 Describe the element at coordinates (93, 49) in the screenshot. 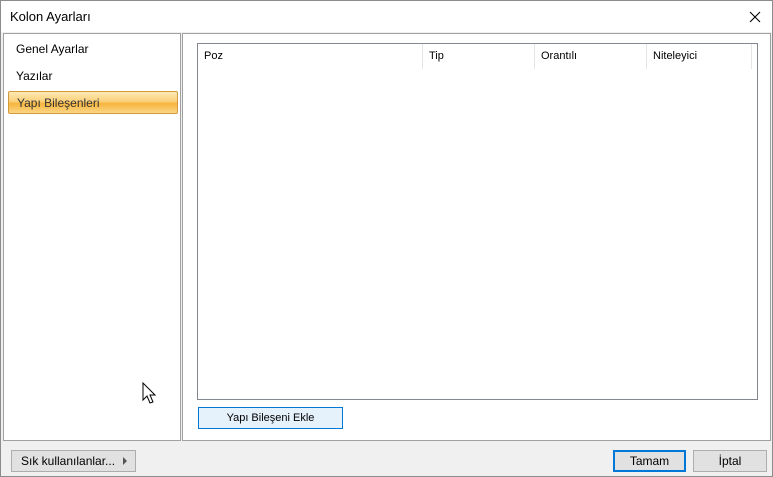

I see `sidebar-item-general-settings: Genel Ayarlar` at that location.